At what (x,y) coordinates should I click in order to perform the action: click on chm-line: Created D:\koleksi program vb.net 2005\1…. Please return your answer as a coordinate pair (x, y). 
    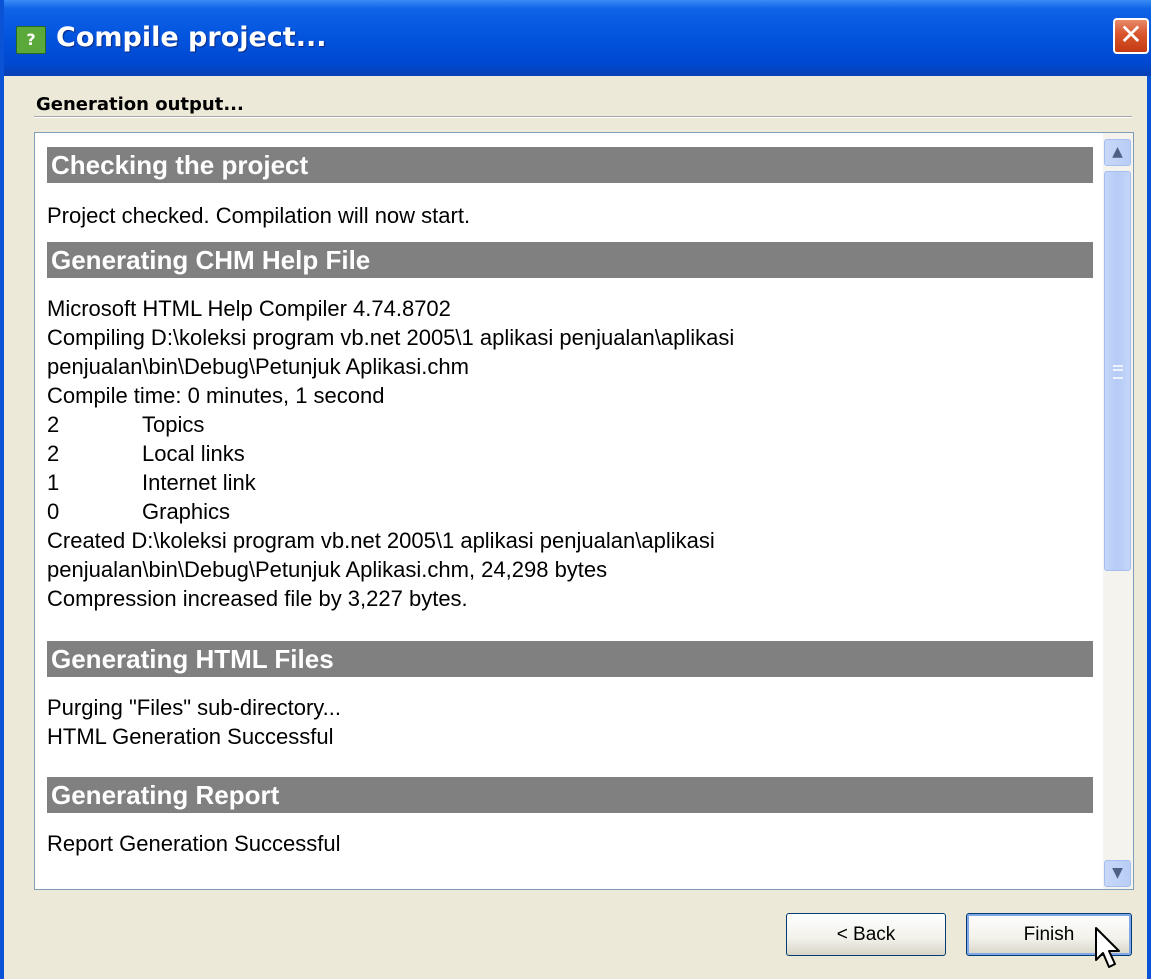
    Looking at the image, I should click on (381, 540).